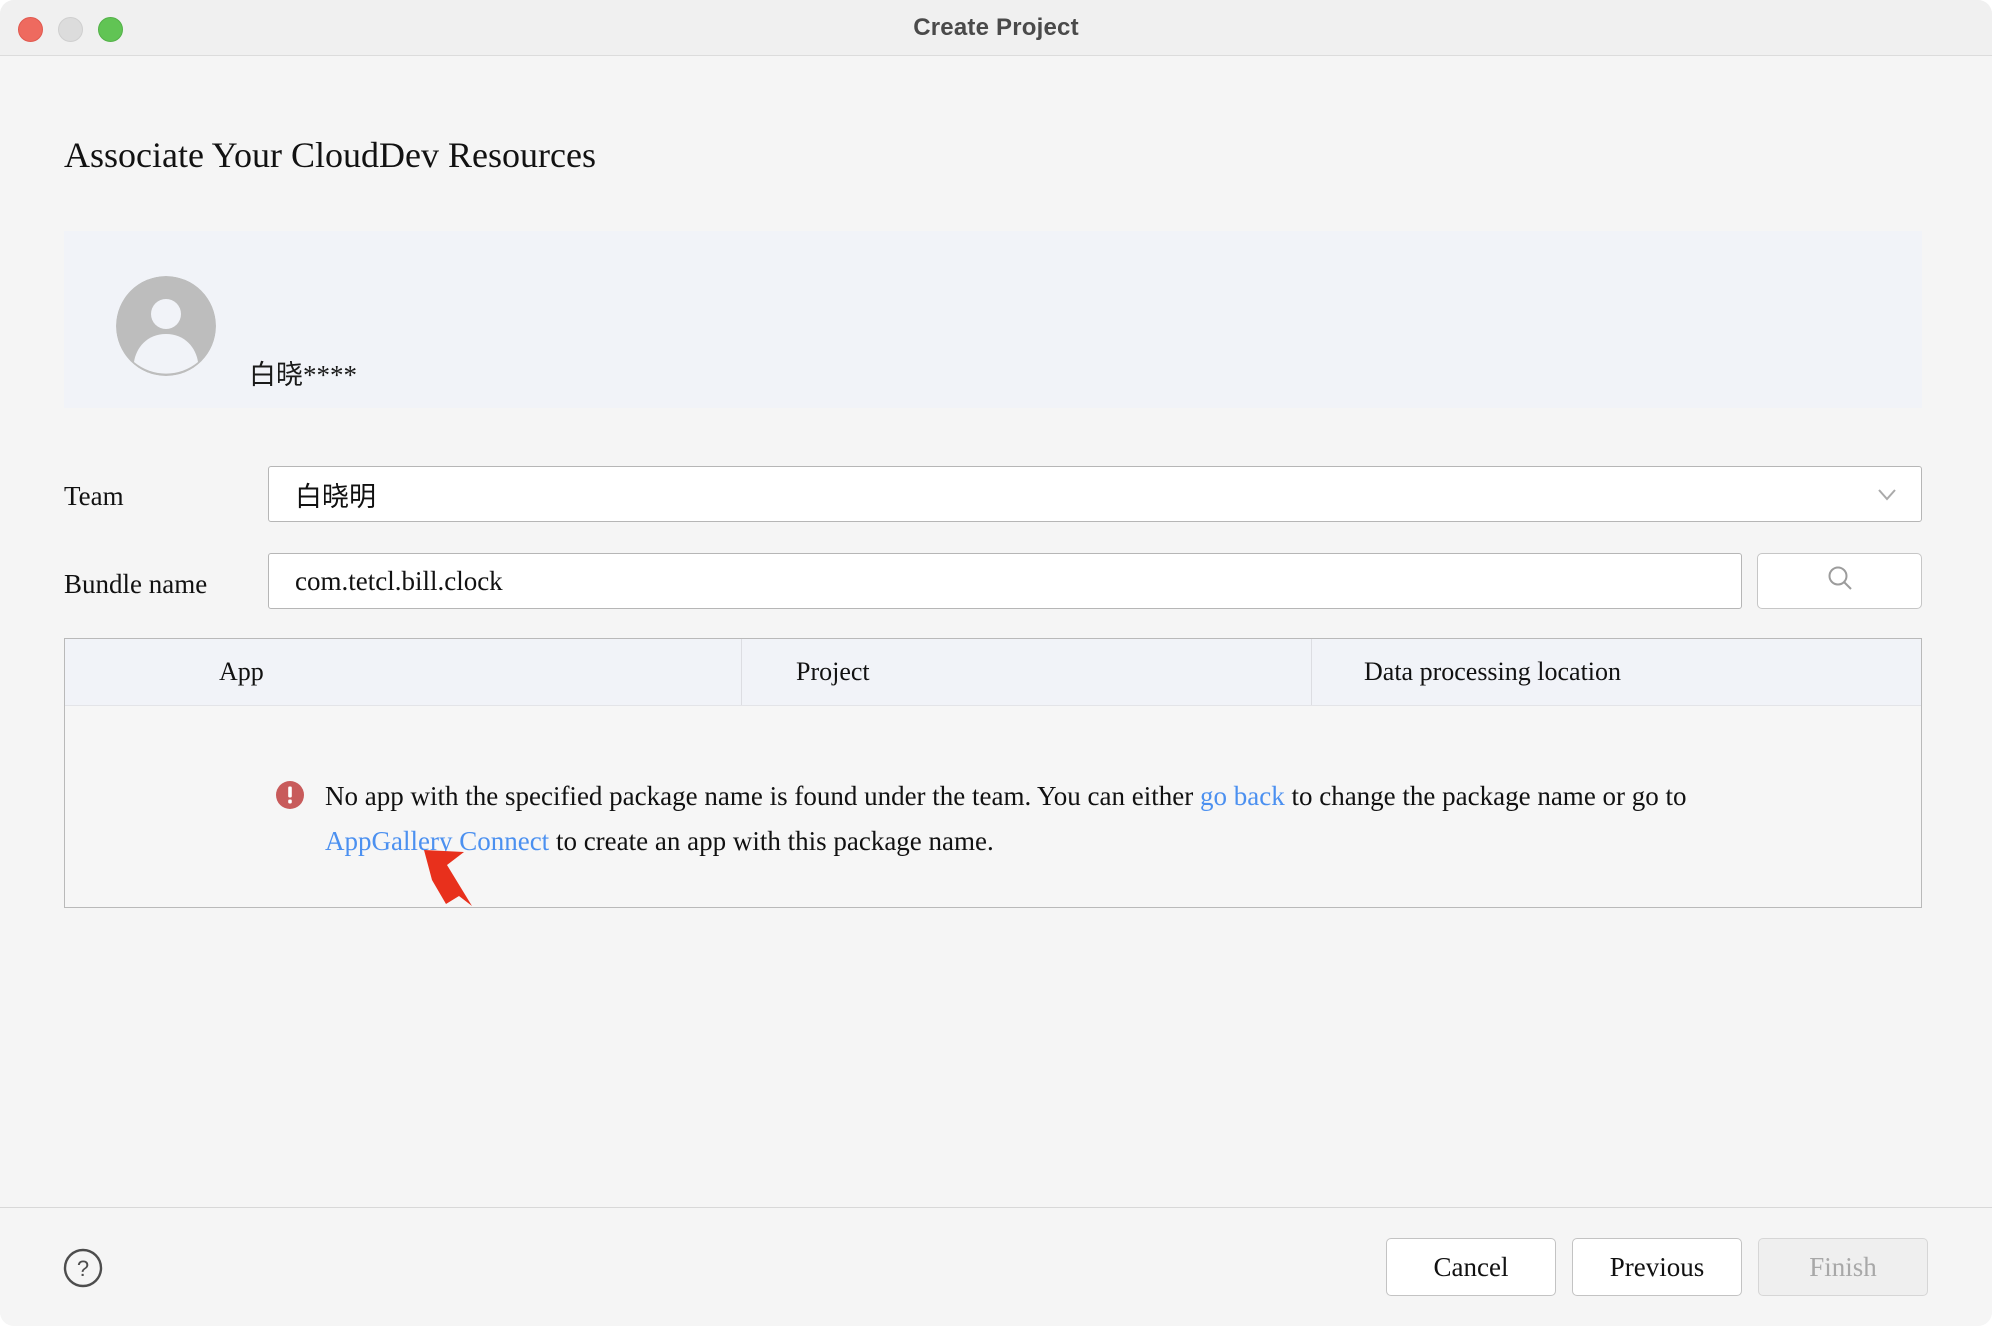 The image size is (1992, 1326). I want to click on column-header-data-processing-location: Data processing location, so click(1616, 672).